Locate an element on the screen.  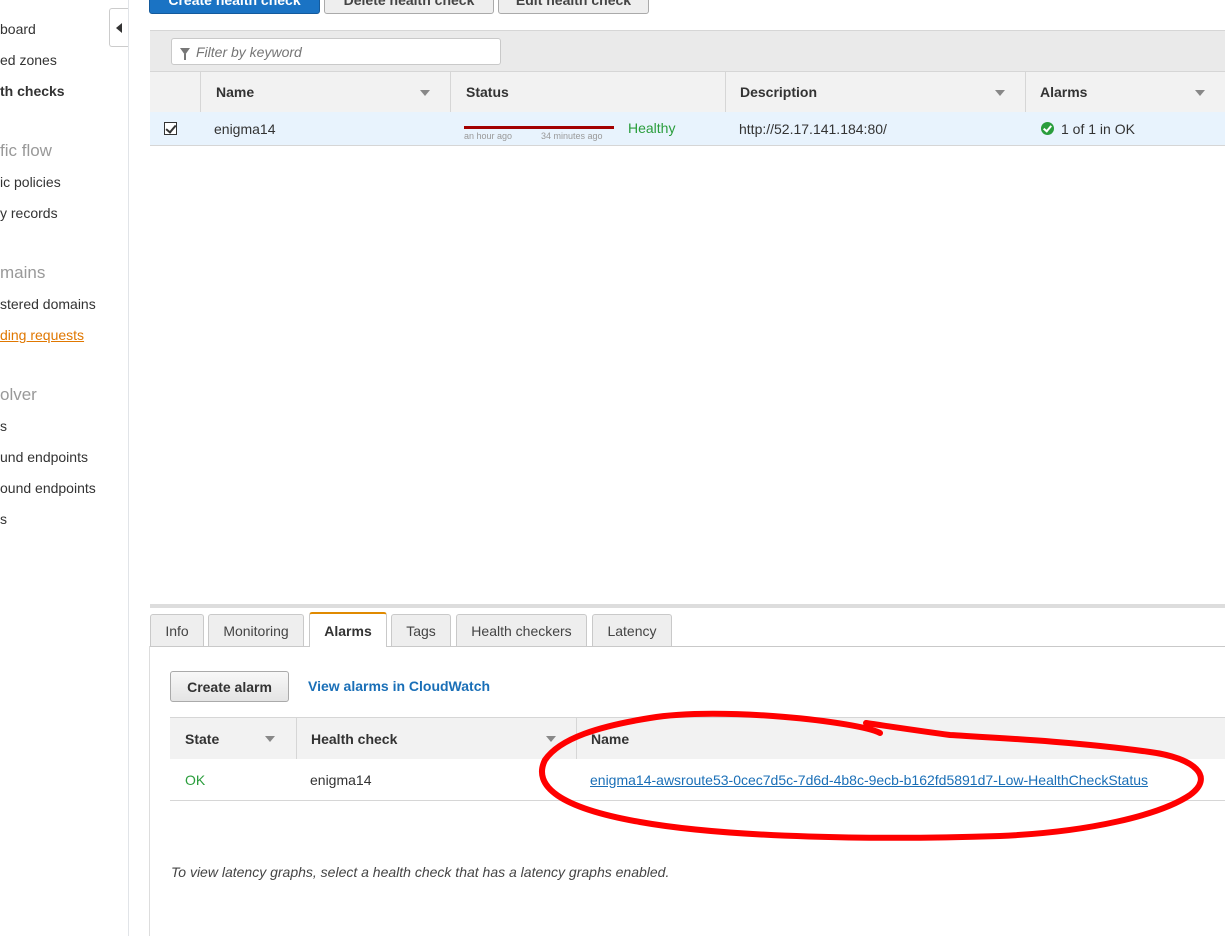
tab-monitoring: Monitoring is located at coordinates (256, 630).